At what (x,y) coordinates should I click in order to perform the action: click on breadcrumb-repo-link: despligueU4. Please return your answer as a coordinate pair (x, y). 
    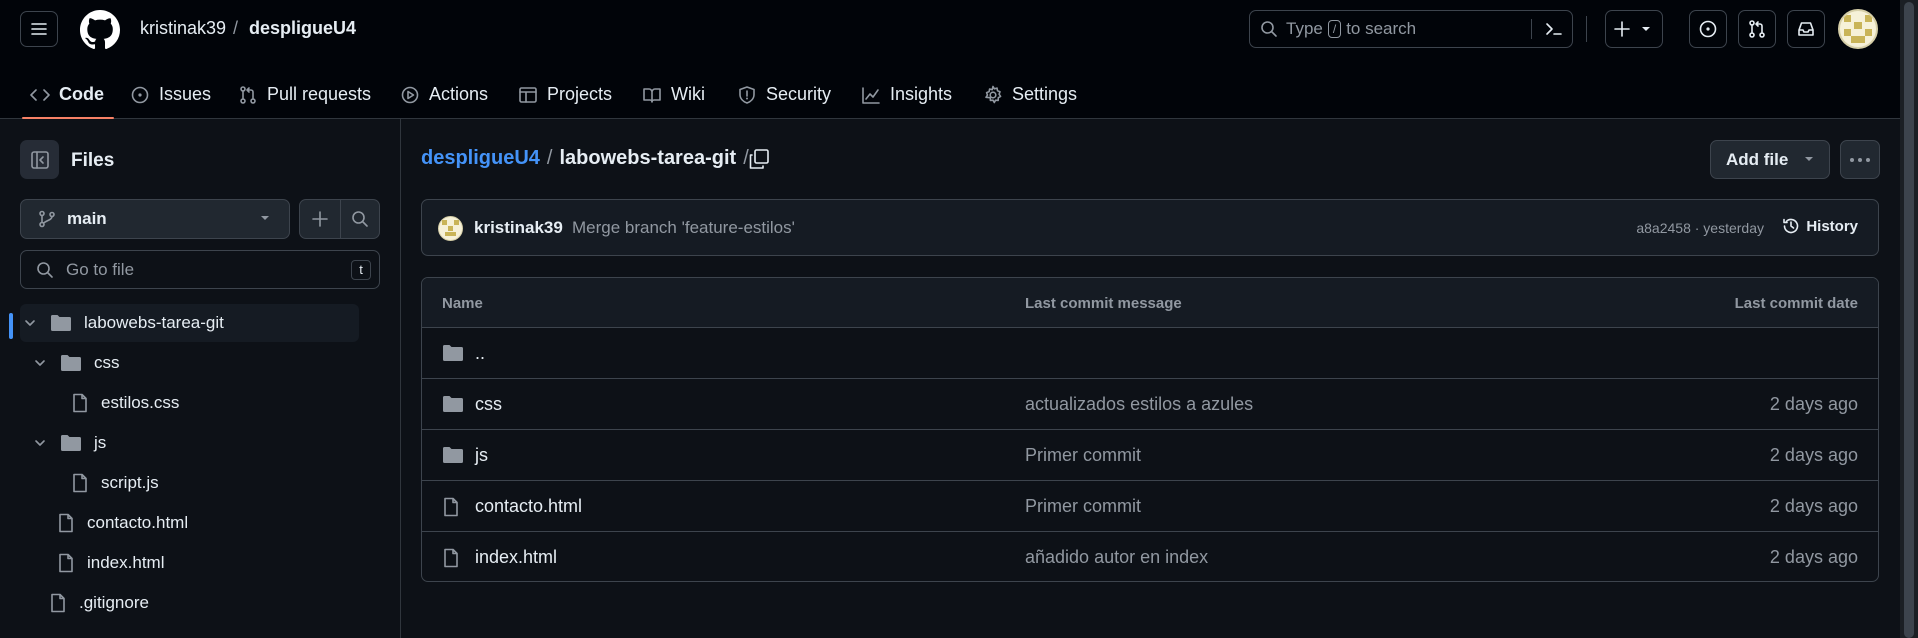
    Looking at the image, I should click on (480, 158).